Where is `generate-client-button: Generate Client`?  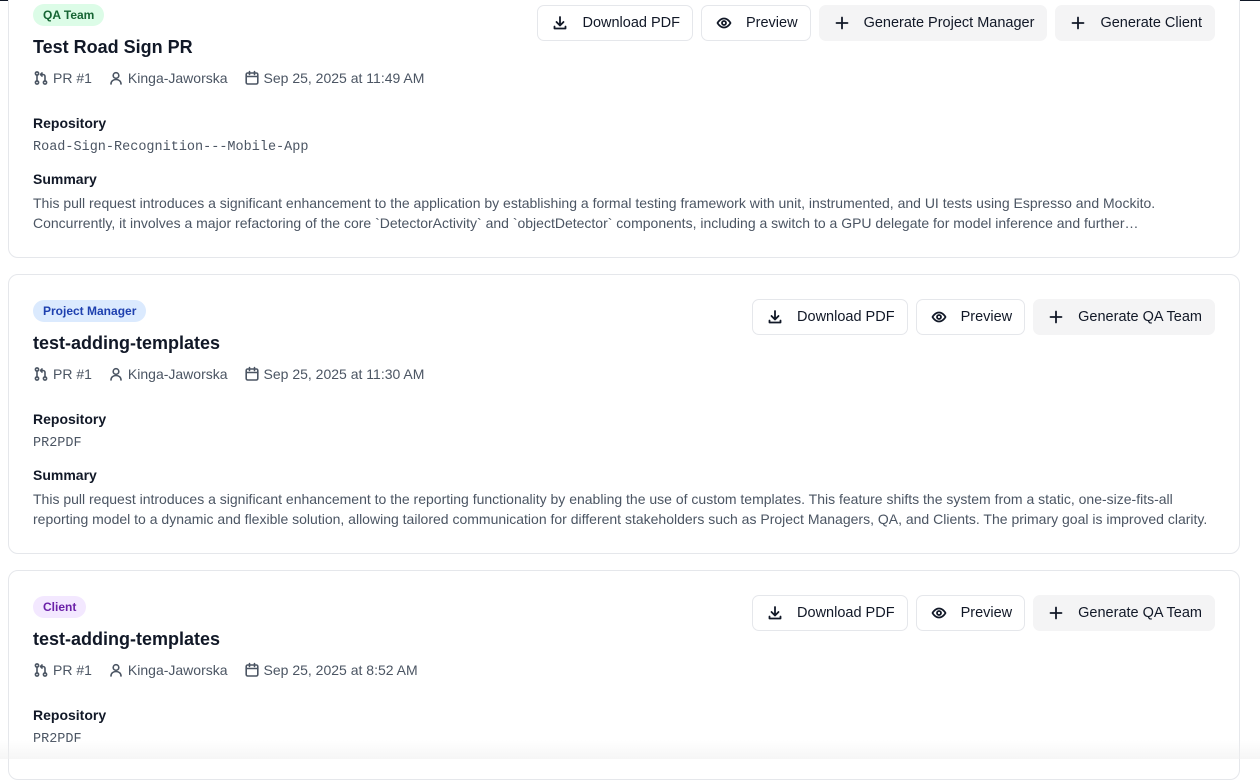
generate-client-button: Generate Client is located at coordinates (1135, 23).